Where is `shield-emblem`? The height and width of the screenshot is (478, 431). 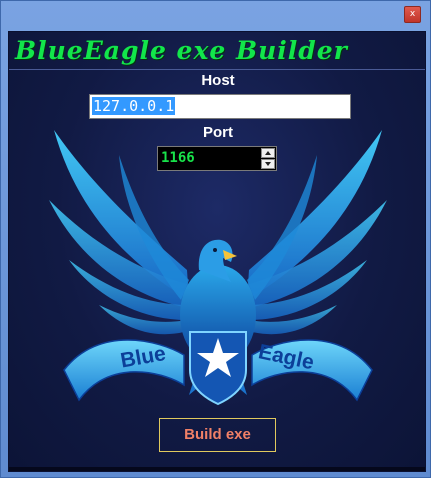 shield-emblem is located at coordinates (218, 368).